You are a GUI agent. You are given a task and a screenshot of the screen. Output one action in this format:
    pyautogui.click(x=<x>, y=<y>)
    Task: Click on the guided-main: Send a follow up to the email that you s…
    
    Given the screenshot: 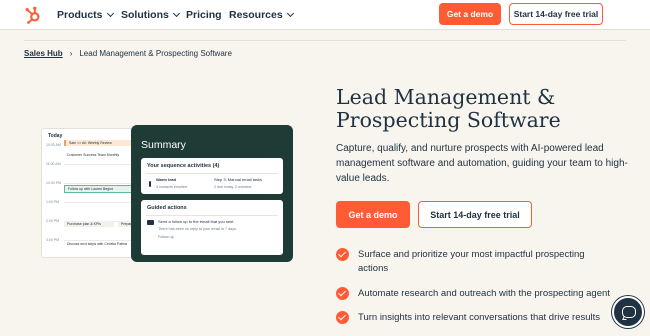 What is the action you would take?
    pyautogui.click(x=196, y=221)
    